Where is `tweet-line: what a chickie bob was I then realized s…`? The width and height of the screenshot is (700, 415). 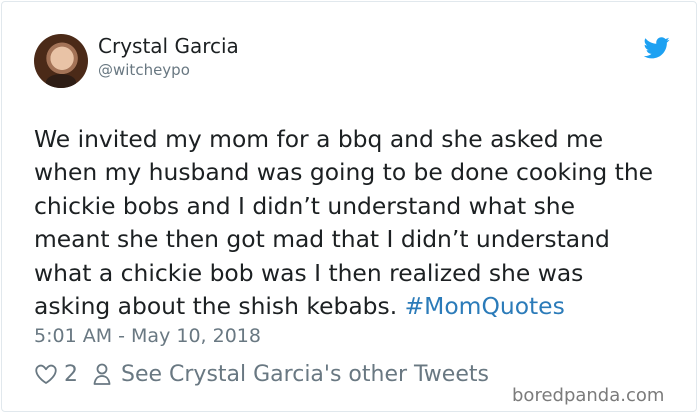 tweet-line: what a chickie bob was I then realized s… is located at coordinates (309, 272).